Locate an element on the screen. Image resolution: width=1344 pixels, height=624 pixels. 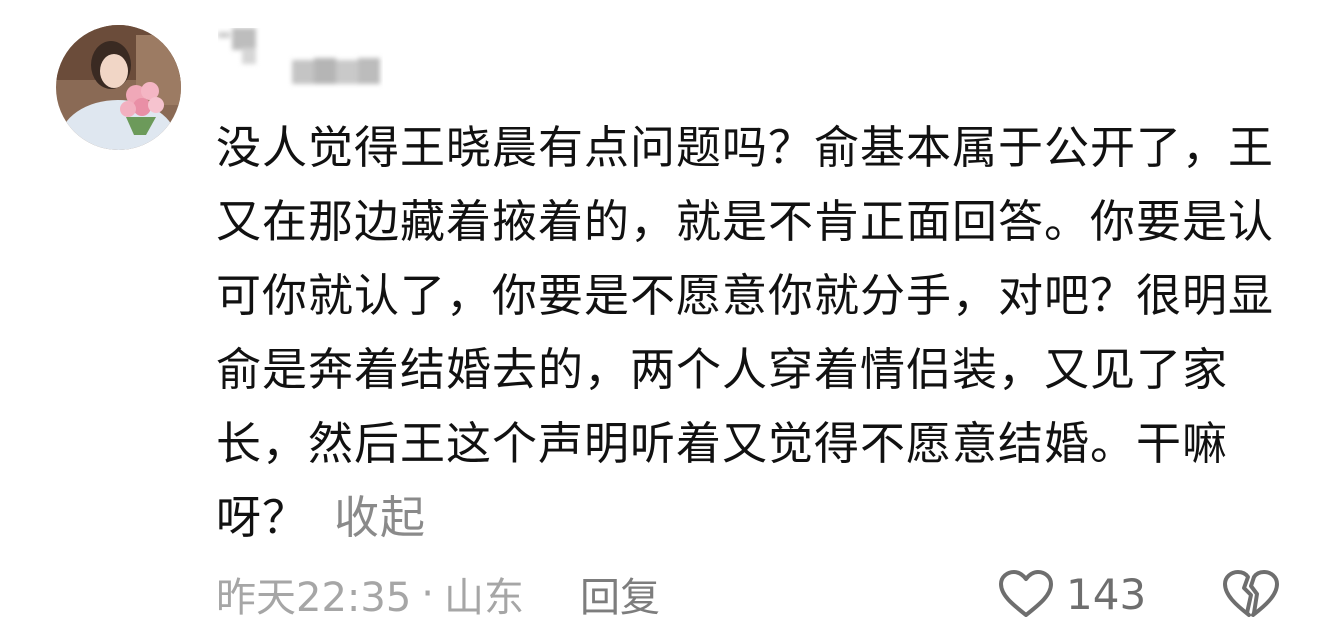
user-avatar is located at coordinates (118, 87).